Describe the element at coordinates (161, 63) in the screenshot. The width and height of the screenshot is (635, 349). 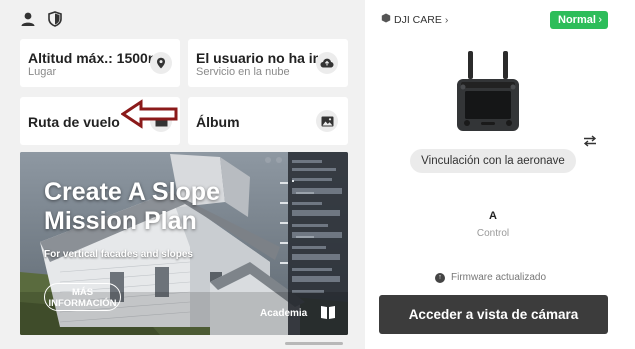
I see `location-pin-icon` at that location.